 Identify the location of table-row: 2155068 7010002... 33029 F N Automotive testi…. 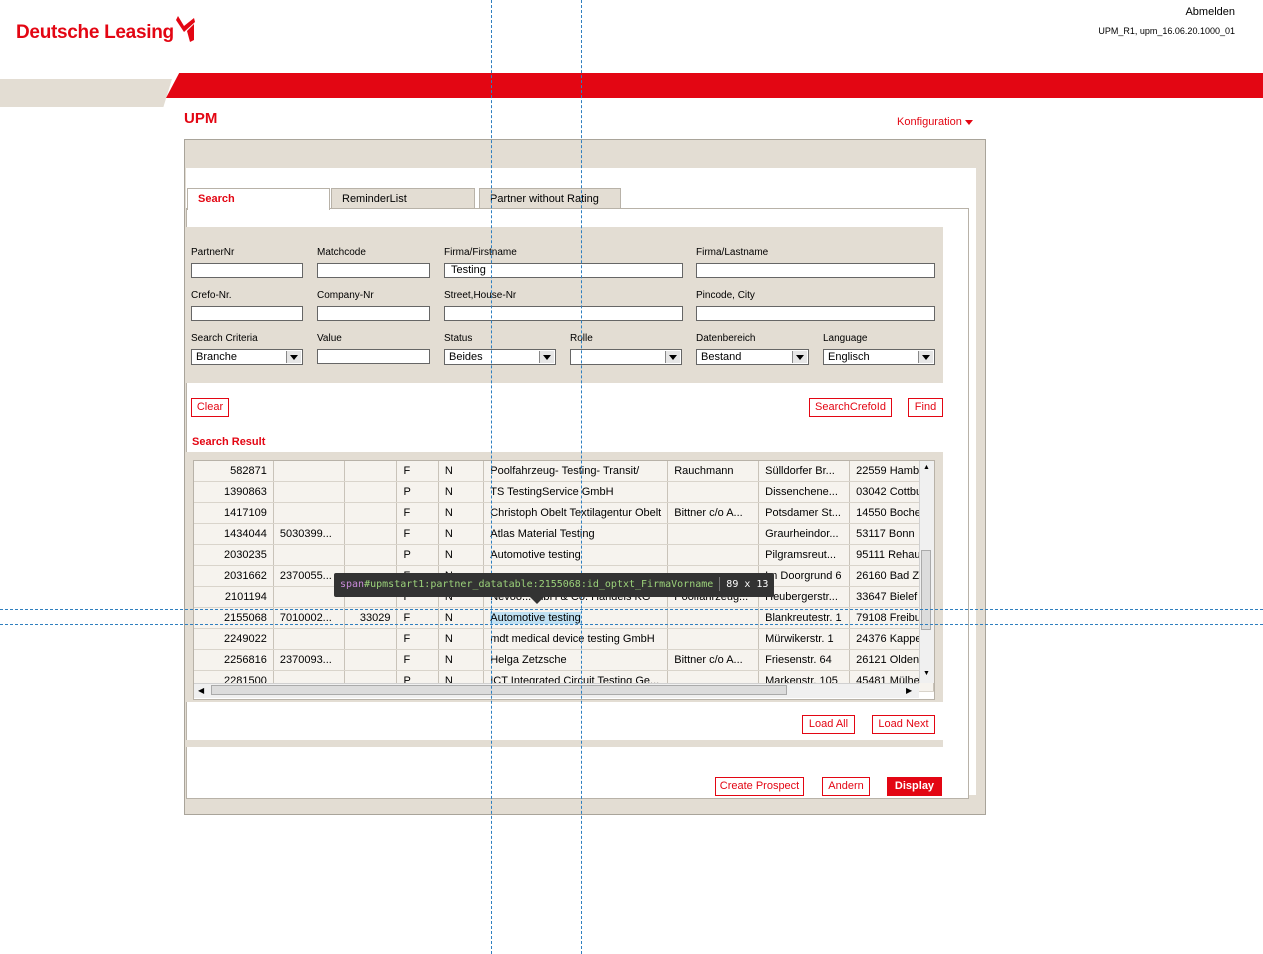
(564, 618).